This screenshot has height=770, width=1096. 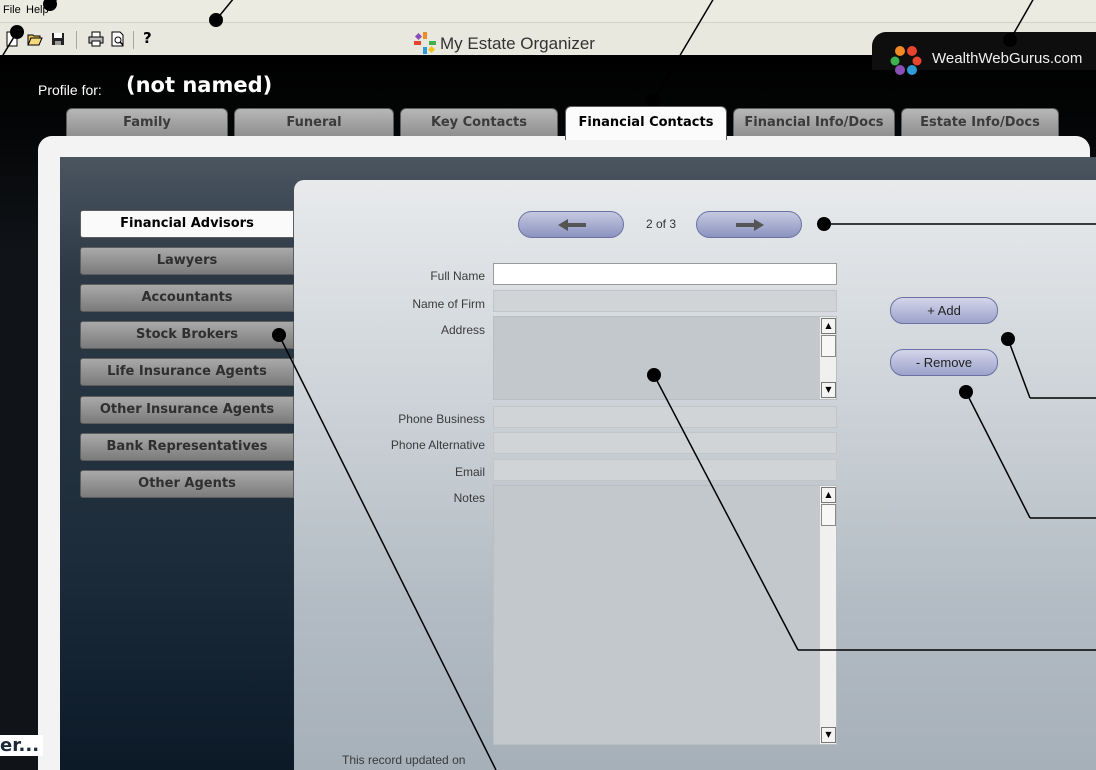 What do you see at coordinates (944, 362) in the screenshot?
I see `remove-record-button: - Remove` at bounding box center [944, 362].